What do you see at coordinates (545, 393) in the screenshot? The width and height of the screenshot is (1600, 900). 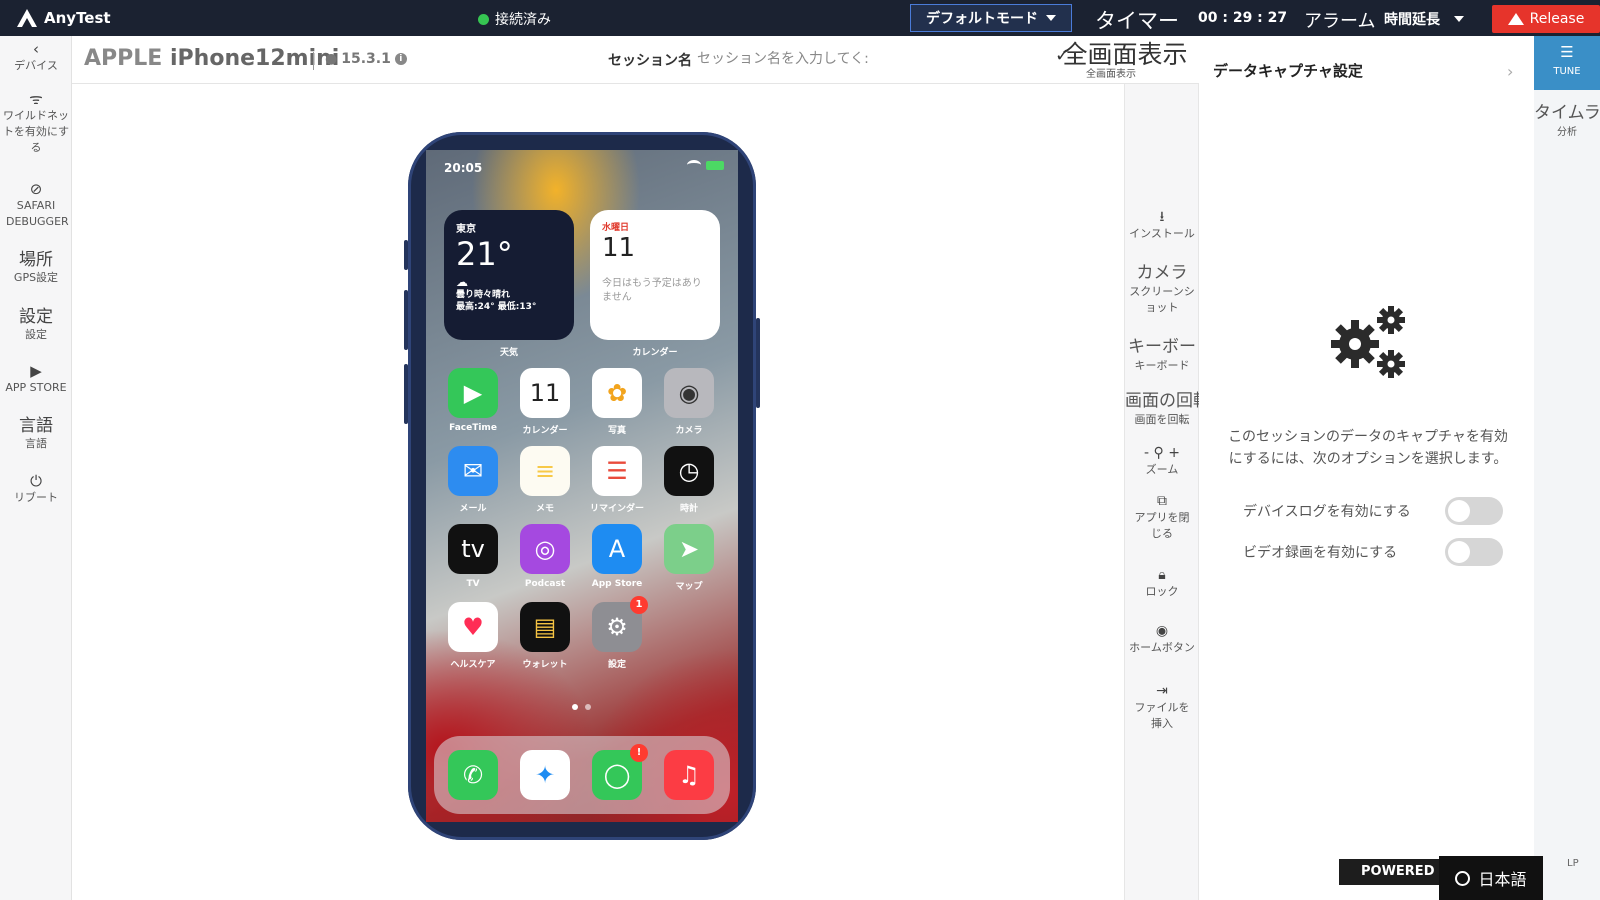 I see `app-icon-2: 11` at bounding box center [545, 393].